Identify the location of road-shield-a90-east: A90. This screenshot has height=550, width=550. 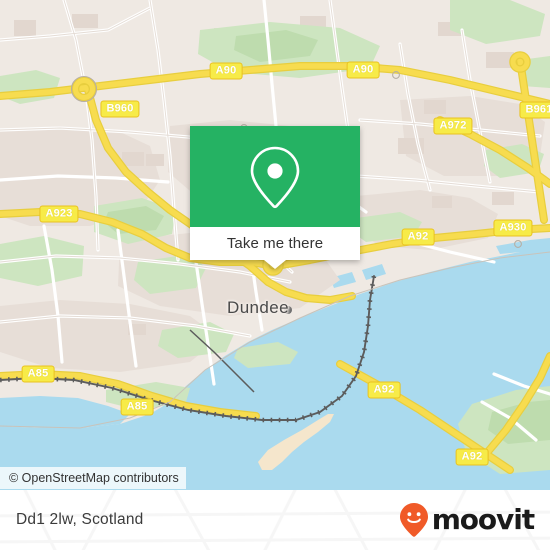
(363, 70).